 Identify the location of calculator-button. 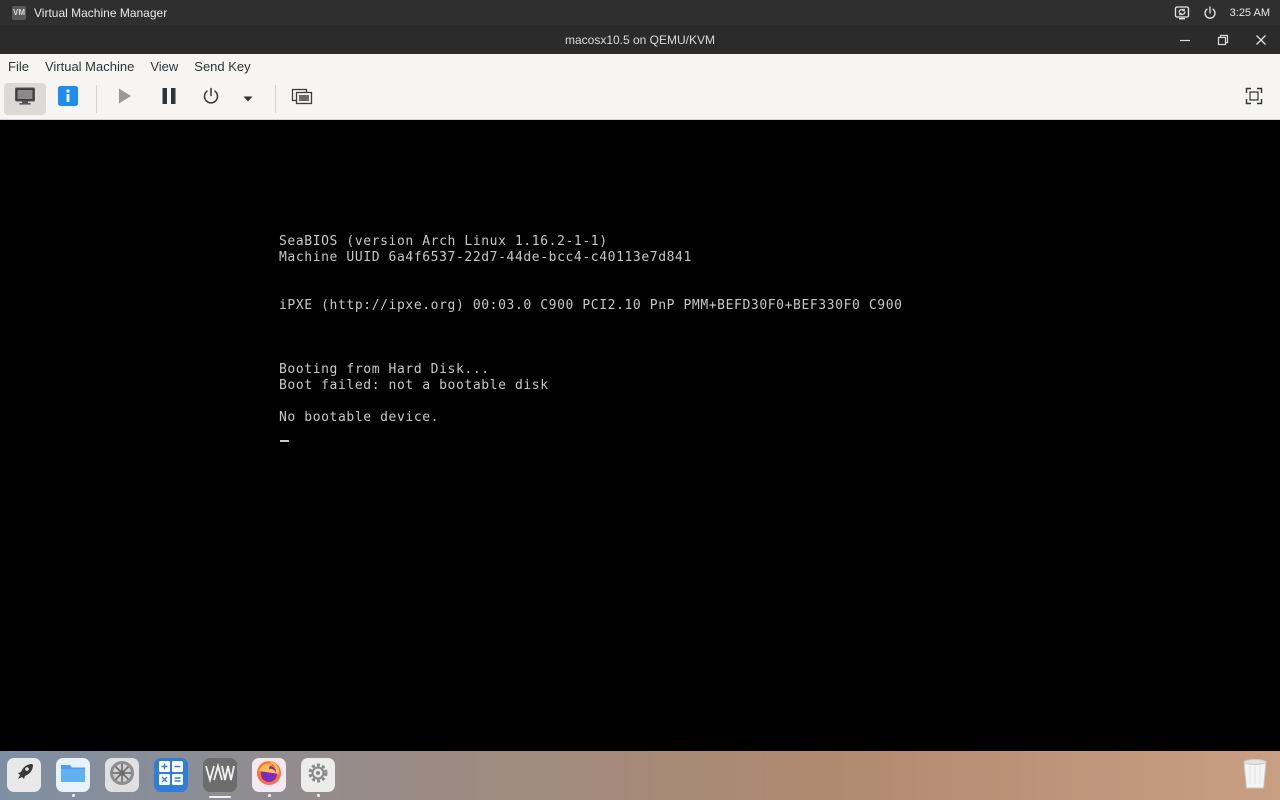
(171, 775).